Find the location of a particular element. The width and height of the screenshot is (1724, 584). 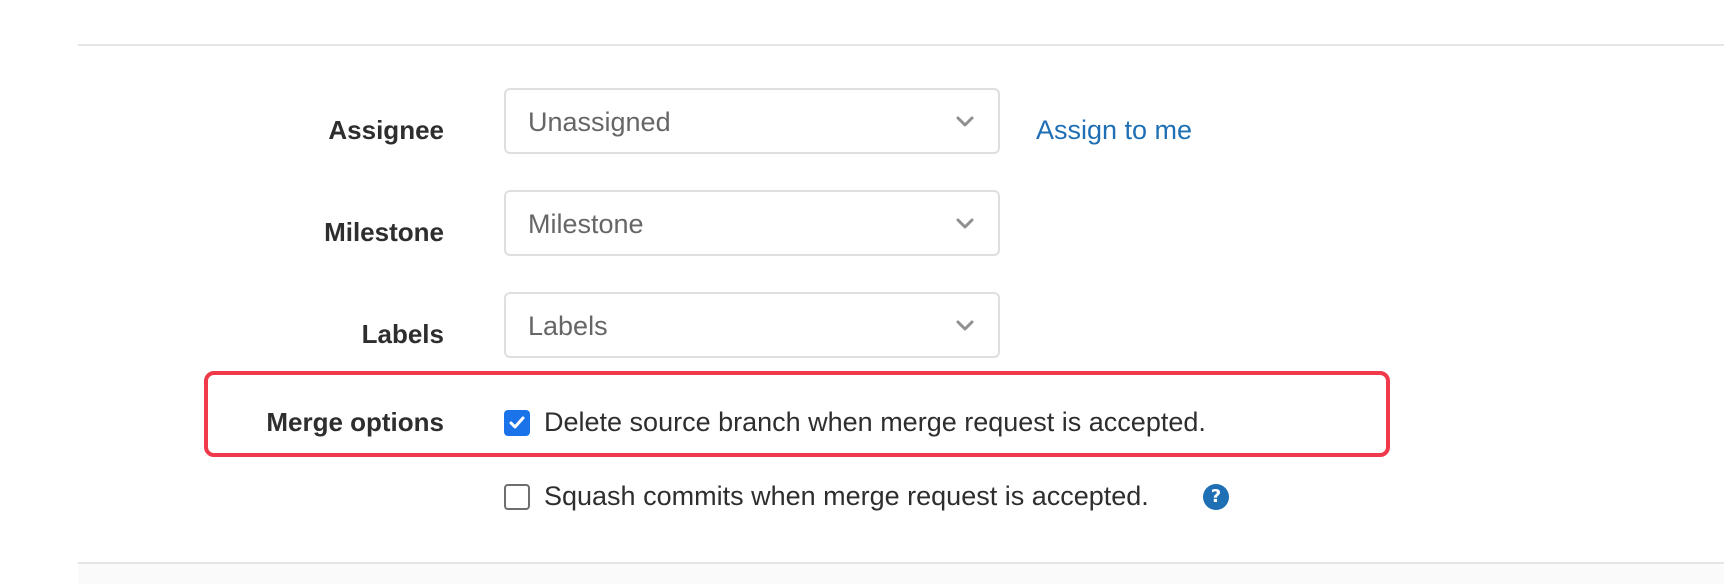

delete-source-branch-checkbox is located at coordinates (517, 423).